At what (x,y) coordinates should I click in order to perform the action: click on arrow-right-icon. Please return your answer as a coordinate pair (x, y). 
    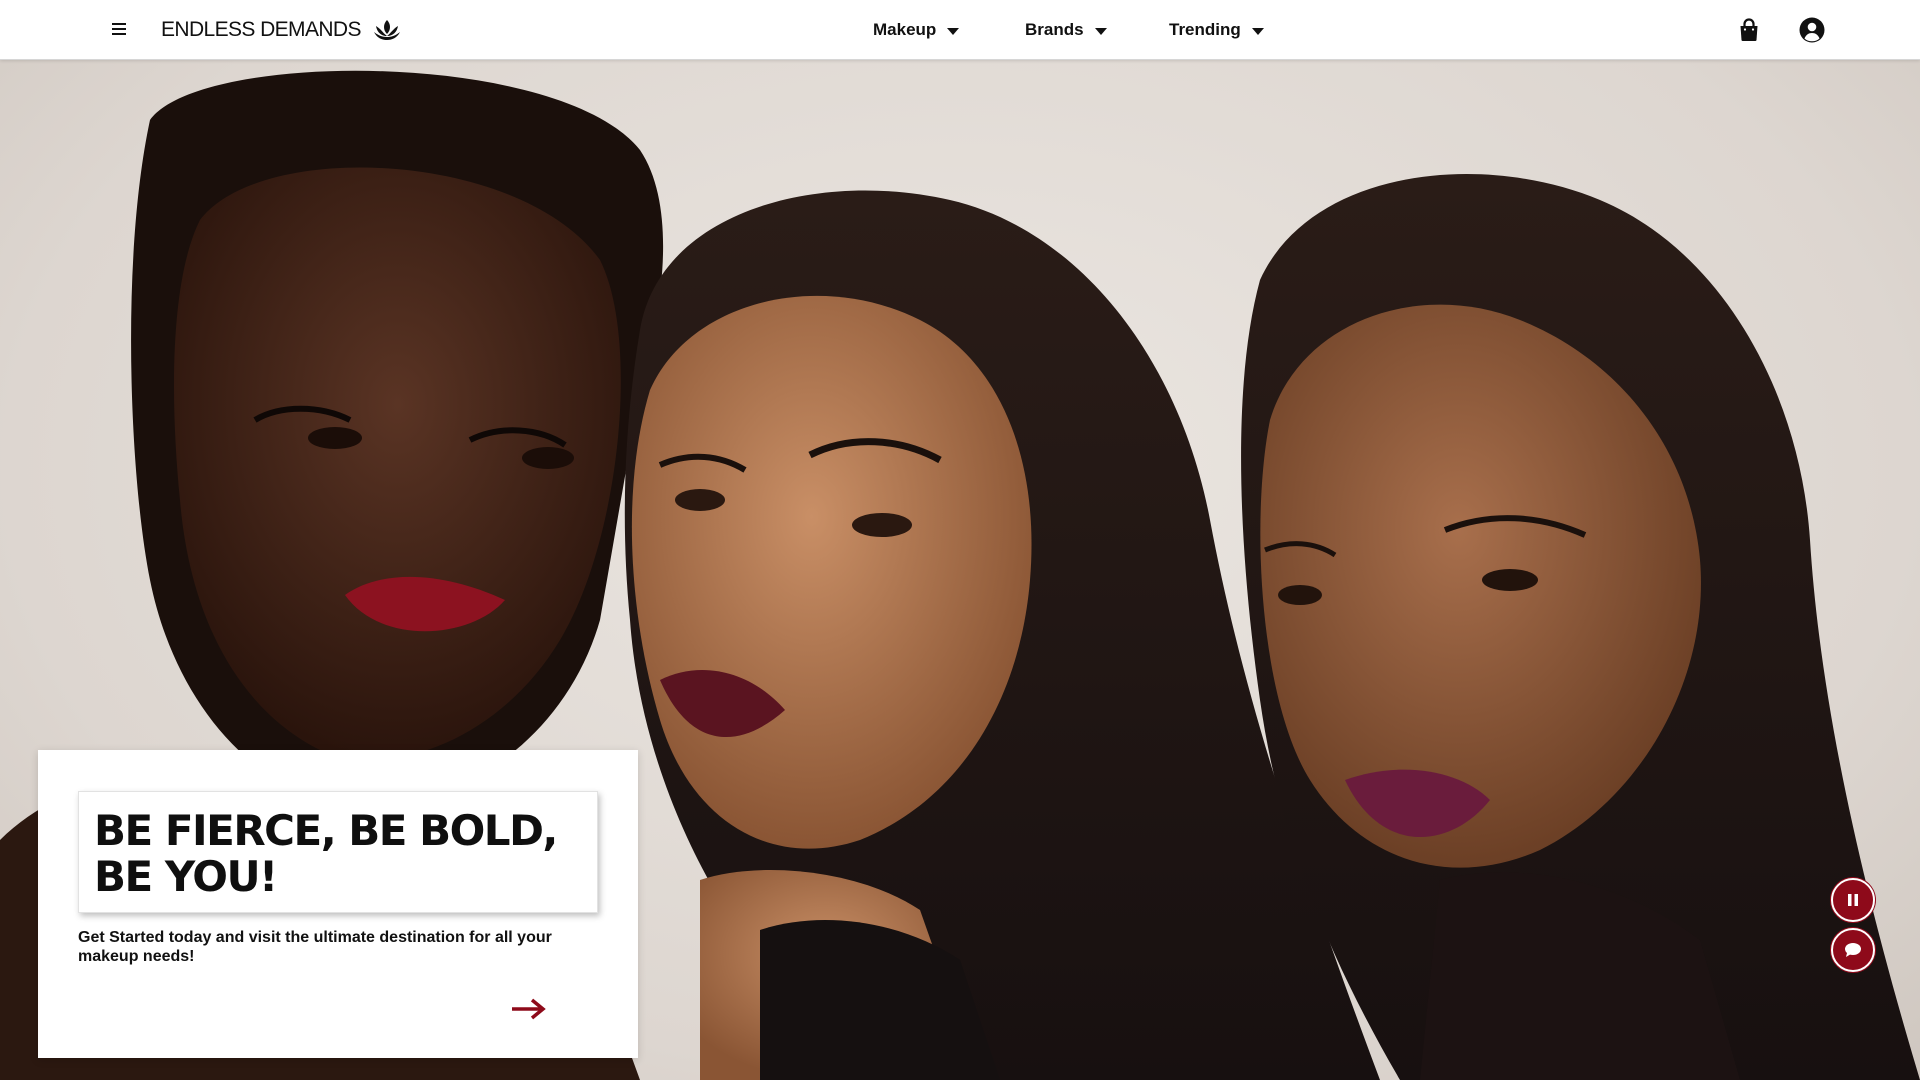
    Looking at the image, I should click on (529, 1009).